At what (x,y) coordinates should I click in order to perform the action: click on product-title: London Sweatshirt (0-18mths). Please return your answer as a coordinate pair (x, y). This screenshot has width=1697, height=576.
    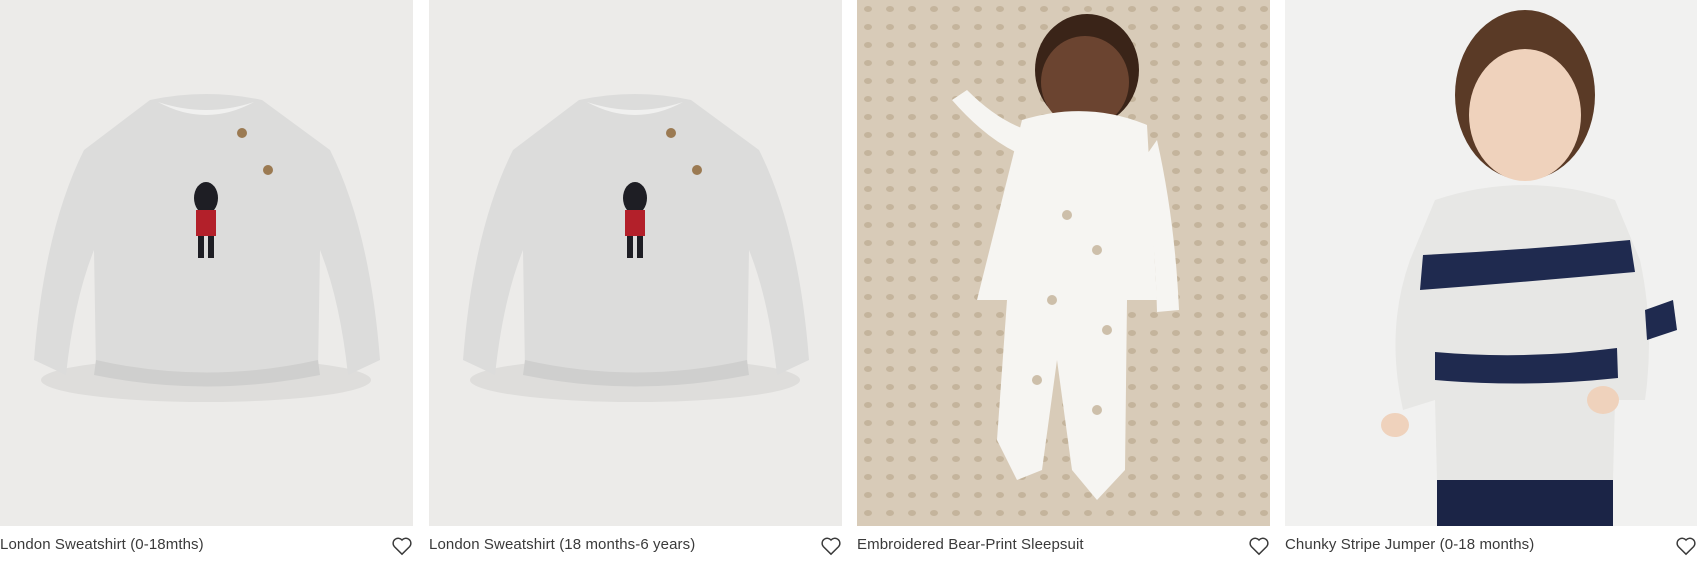
    Looking at the image, I should click on (102, 544).